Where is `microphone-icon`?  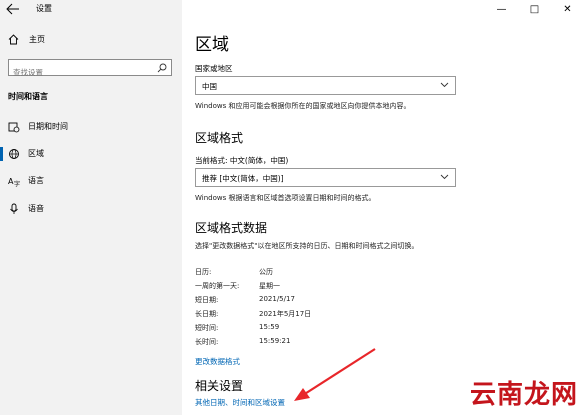
microphone-icon is located at coordinates (14, 208).